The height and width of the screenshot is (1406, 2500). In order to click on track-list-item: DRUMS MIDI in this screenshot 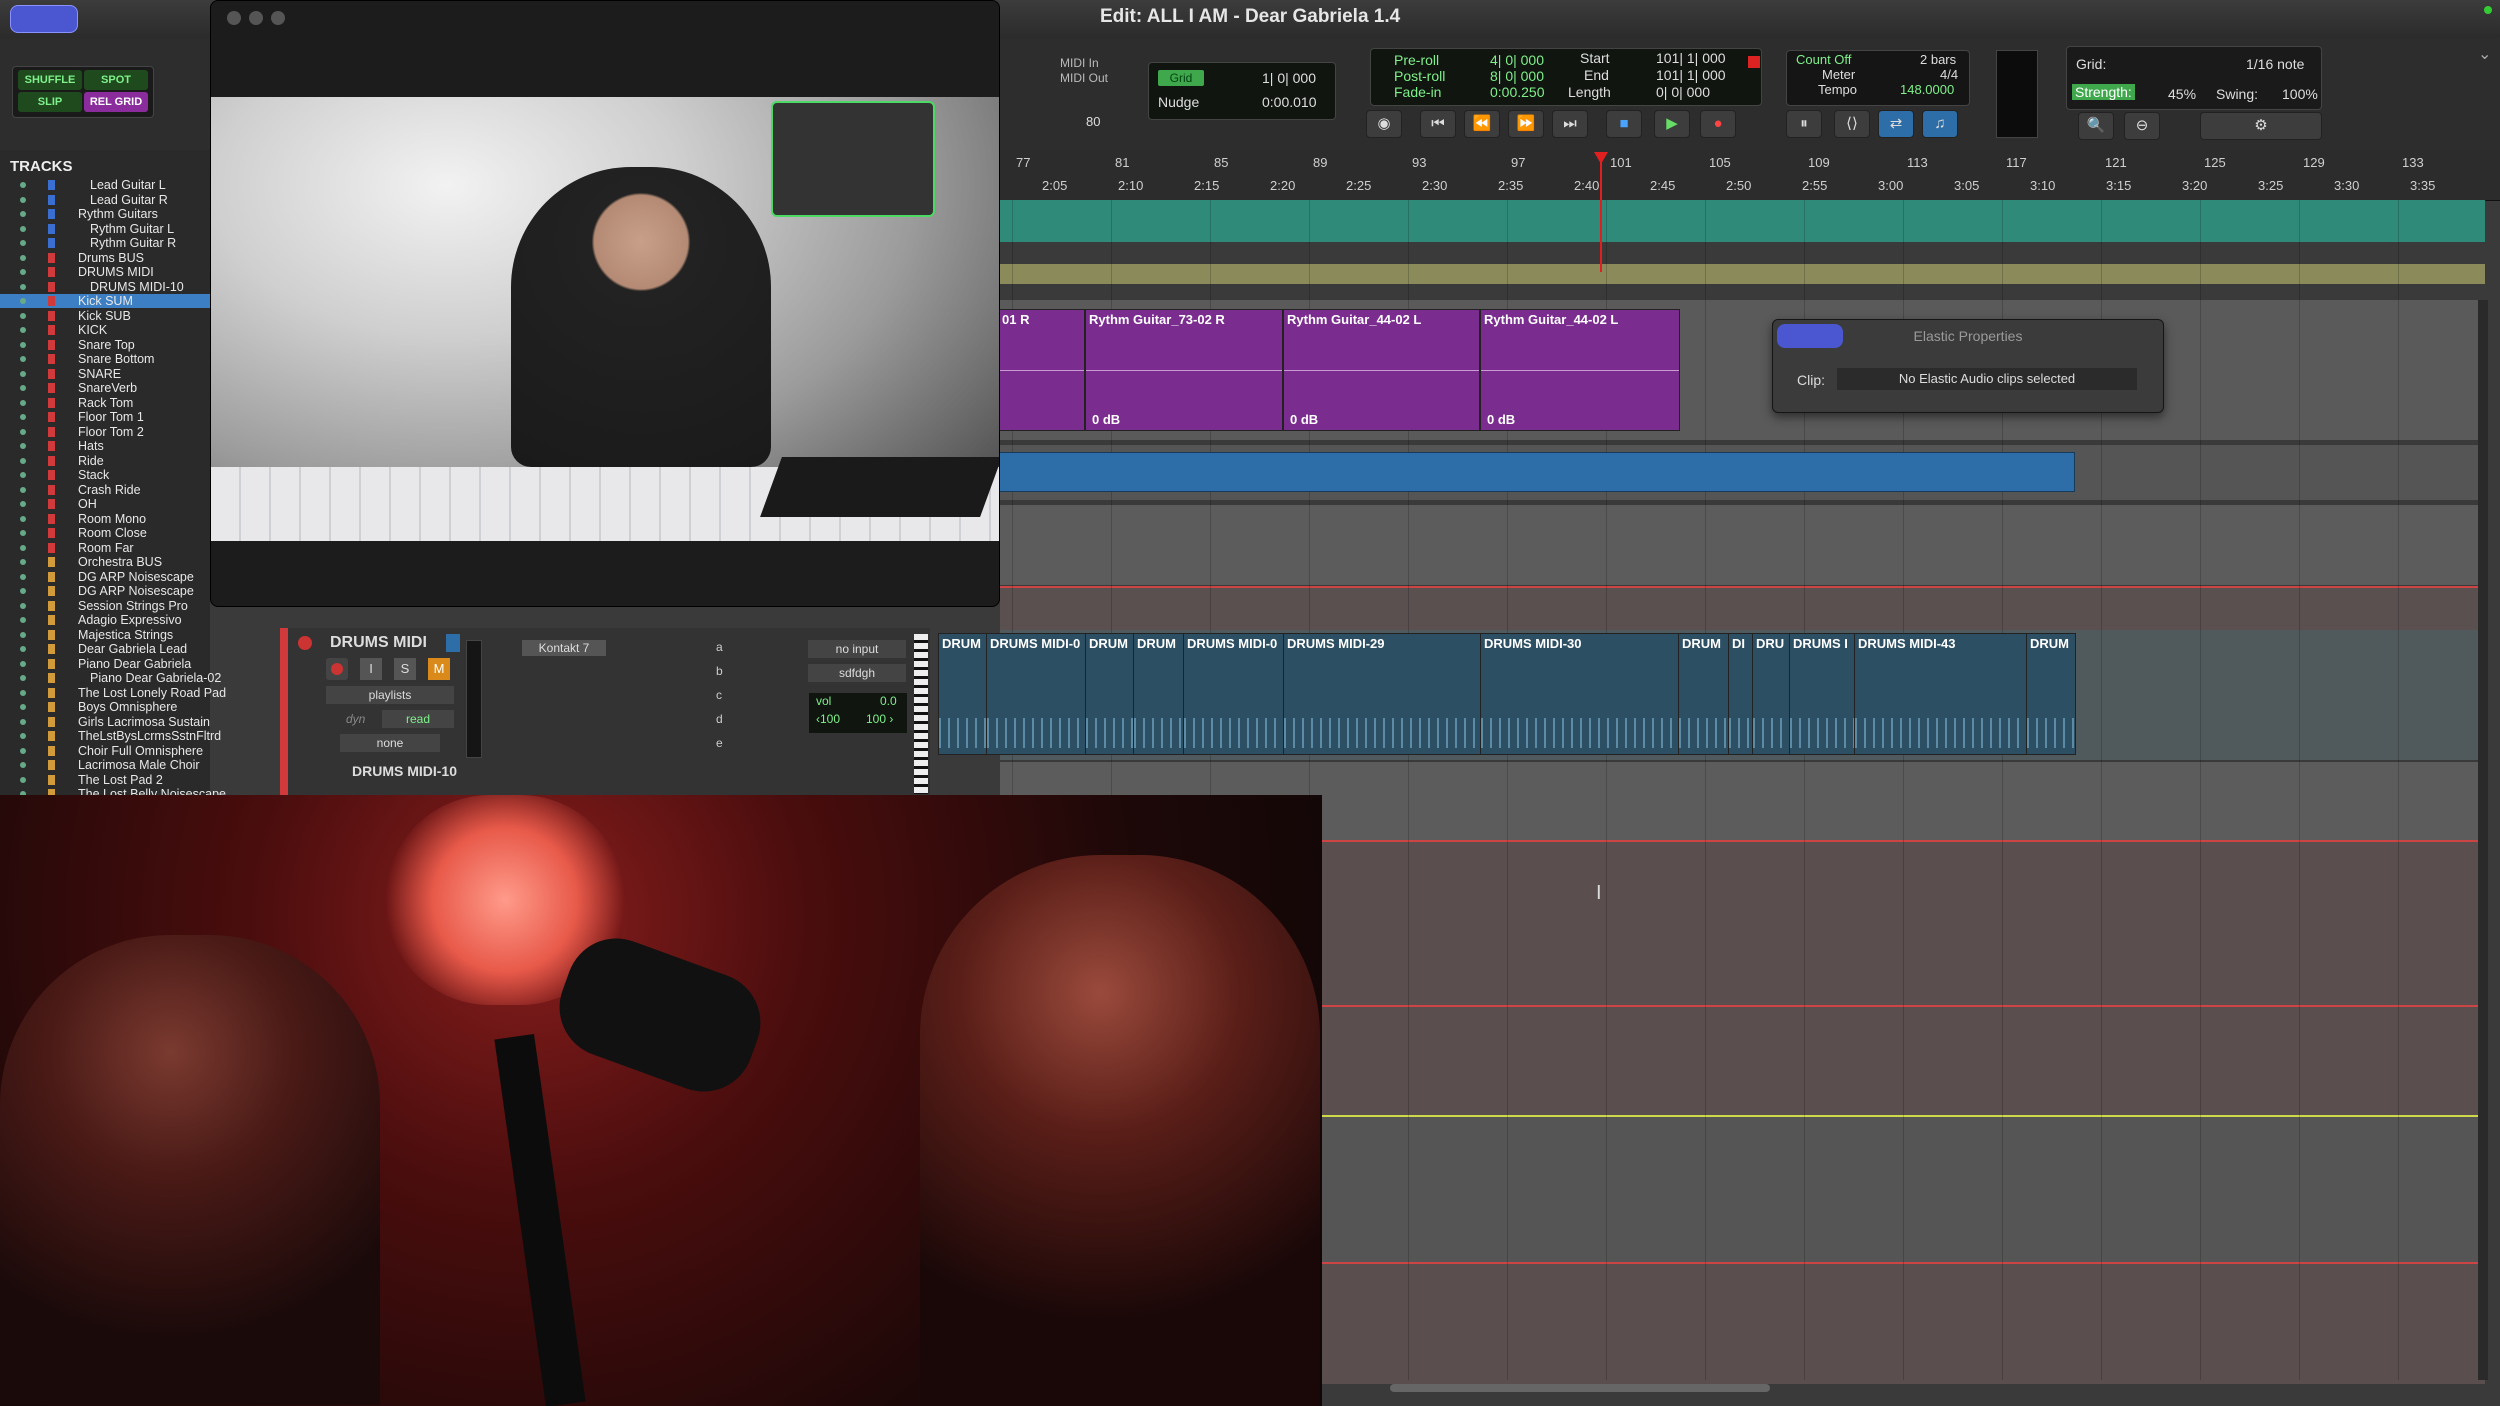, I will do `click(105, 272)`.